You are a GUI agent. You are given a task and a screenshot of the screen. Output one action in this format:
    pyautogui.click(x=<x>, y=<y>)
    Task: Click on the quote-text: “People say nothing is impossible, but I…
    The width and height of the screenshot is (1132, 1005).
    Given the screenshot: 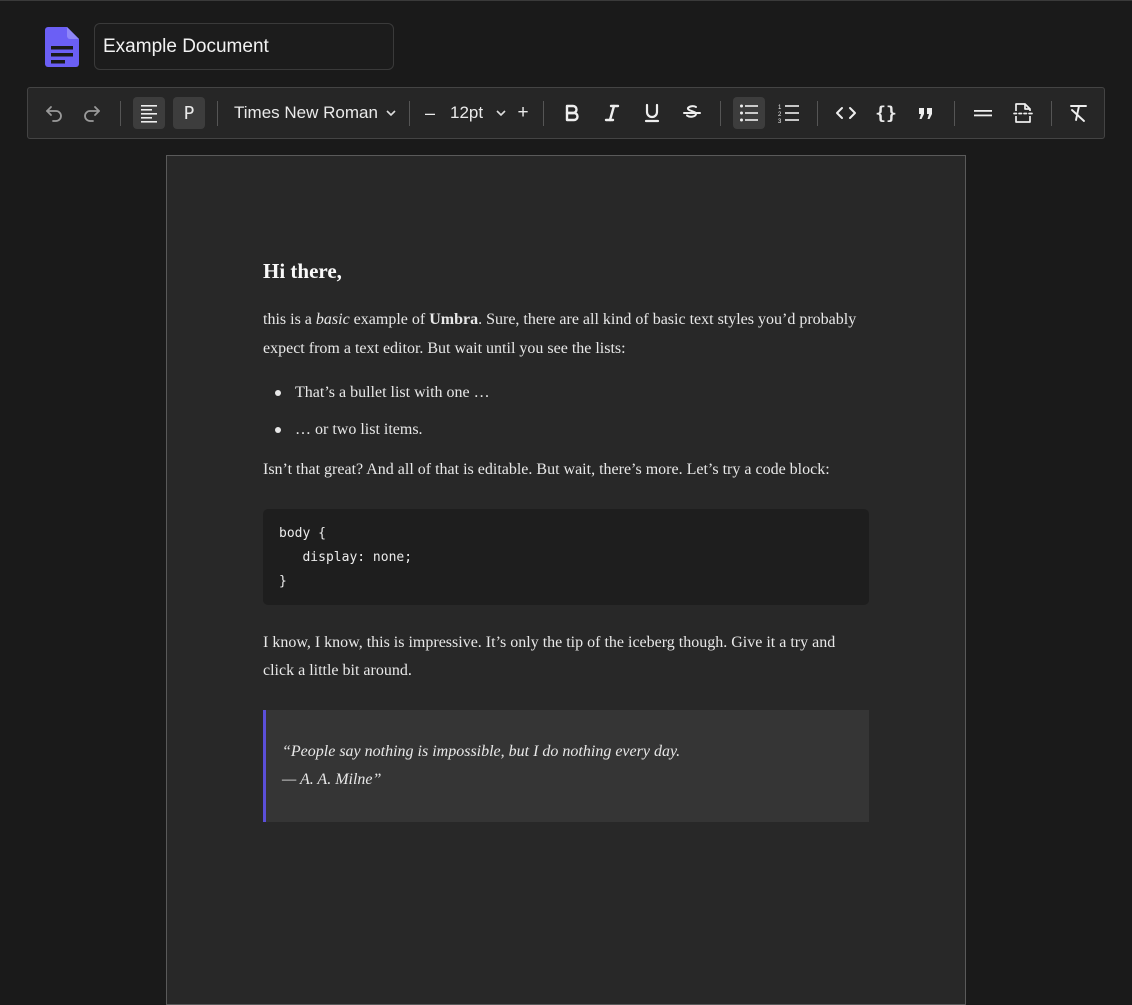 What is the action you would take?
    pyautogui.click(x=481, y=751)
    